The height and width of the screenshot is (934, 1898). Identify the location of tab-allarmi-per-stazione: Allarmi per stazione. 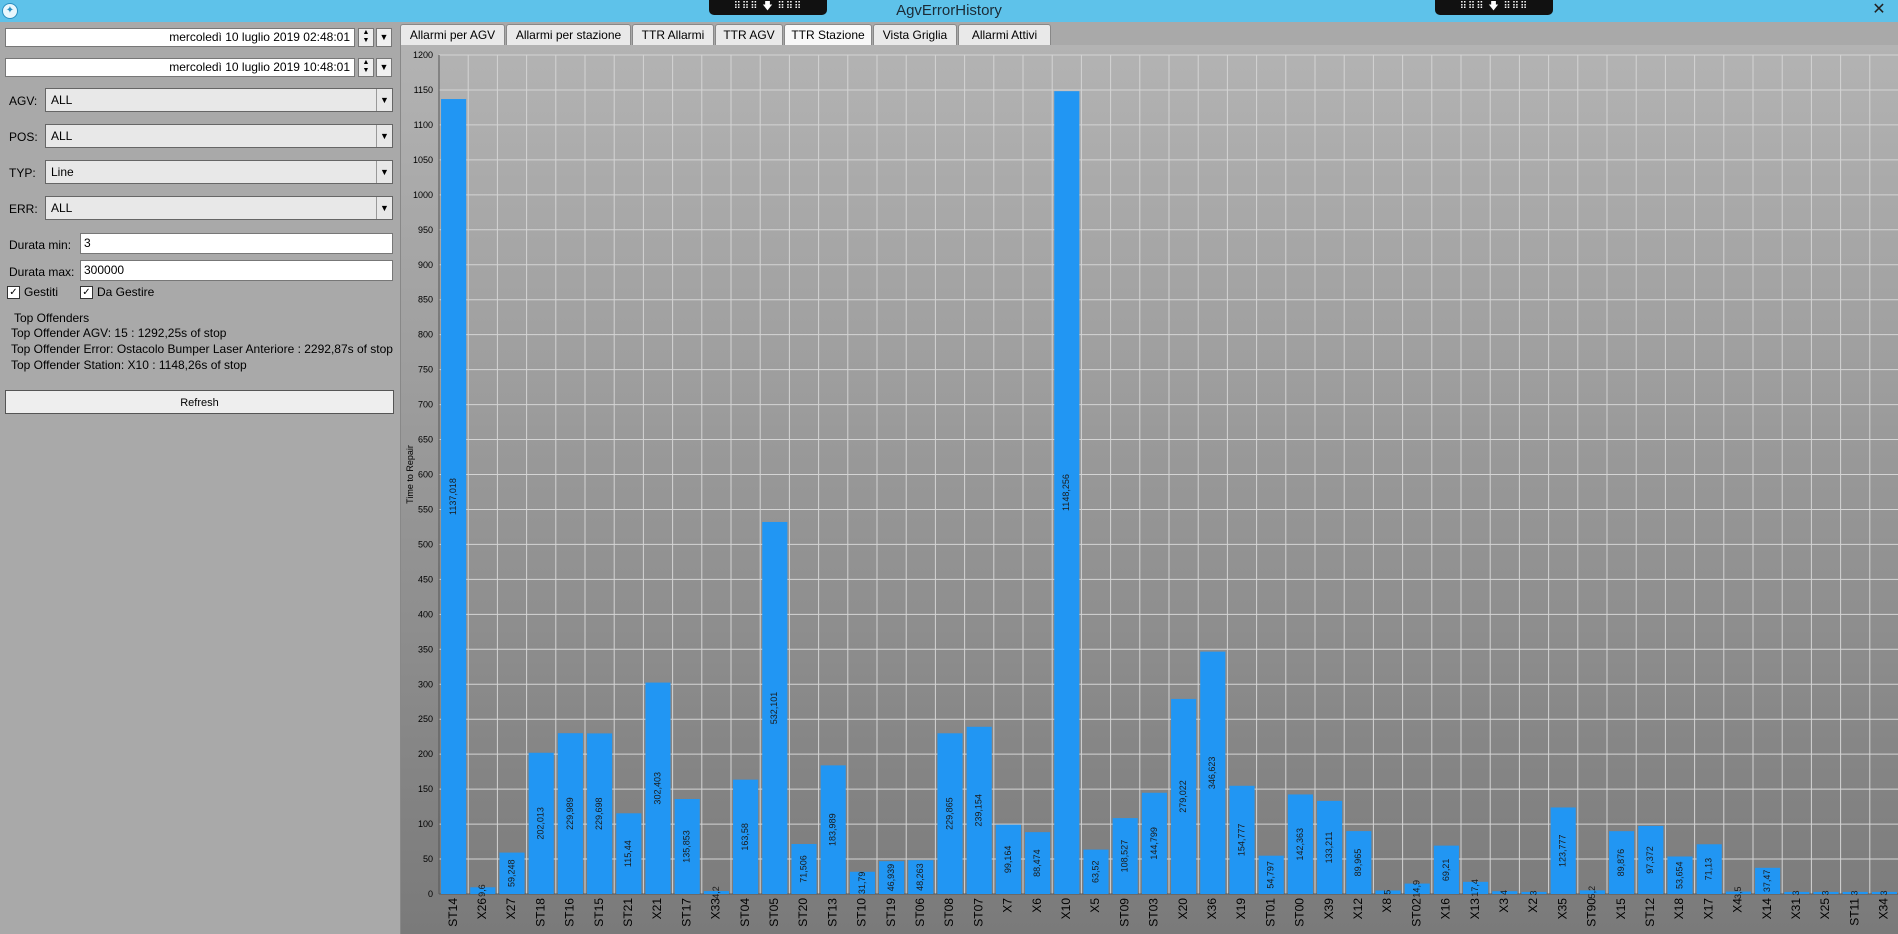
(568, 35).